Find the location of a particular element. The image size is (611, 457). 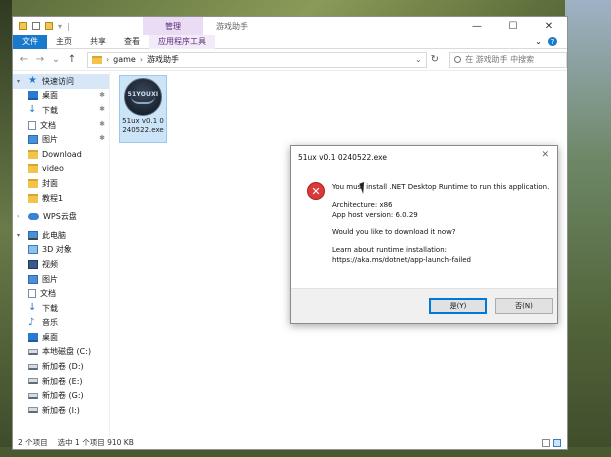

sidebar-item-cover-folder: 封面 is located at coordinates (61, 183).